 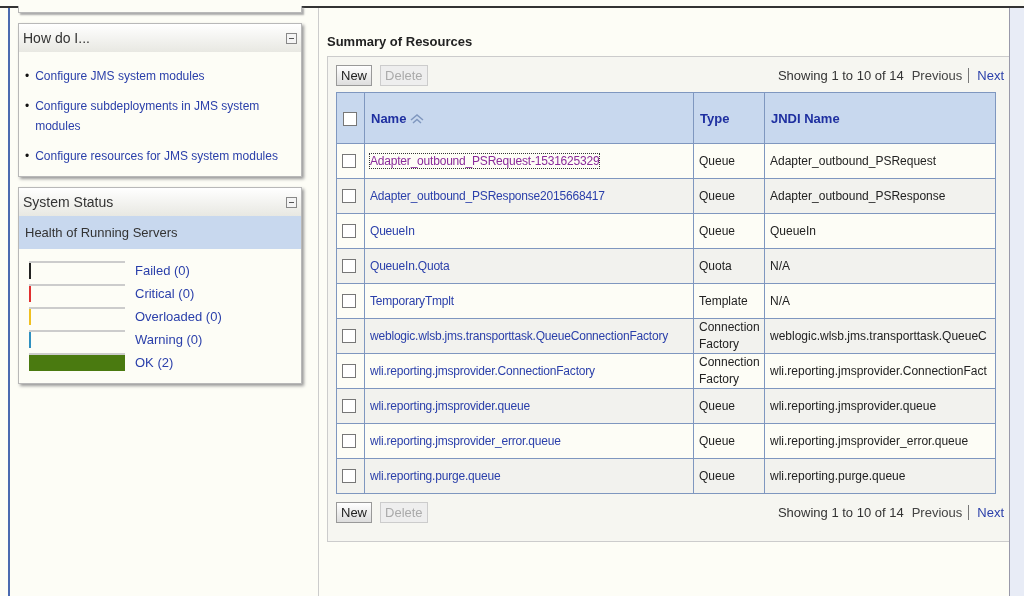 I want to click on table-cell: Template, so click(x=729, y=301).